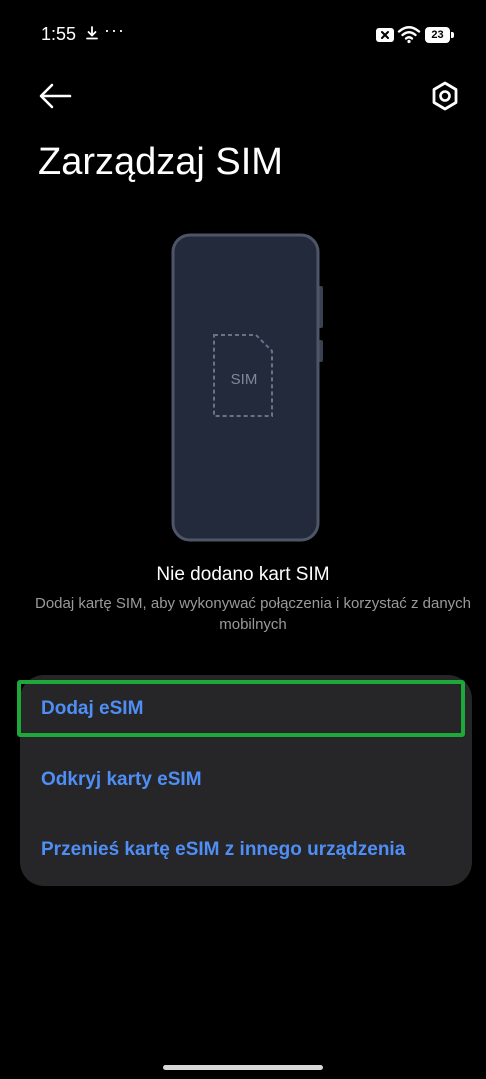  What do you see at coordinates (114, 30) in the screenshot?
I see `more-notifications-icon: ···` at bounding box center [114, 30].